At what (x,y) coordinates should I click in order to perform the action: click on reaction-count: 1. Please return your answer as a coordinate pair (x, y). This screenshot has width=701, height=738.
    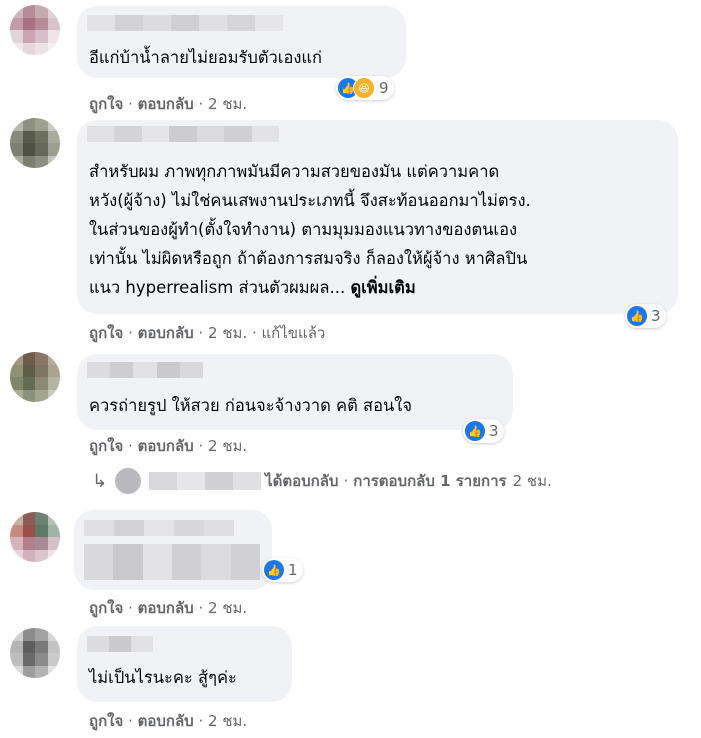
    Looking at the image, I should click on (293, 570).